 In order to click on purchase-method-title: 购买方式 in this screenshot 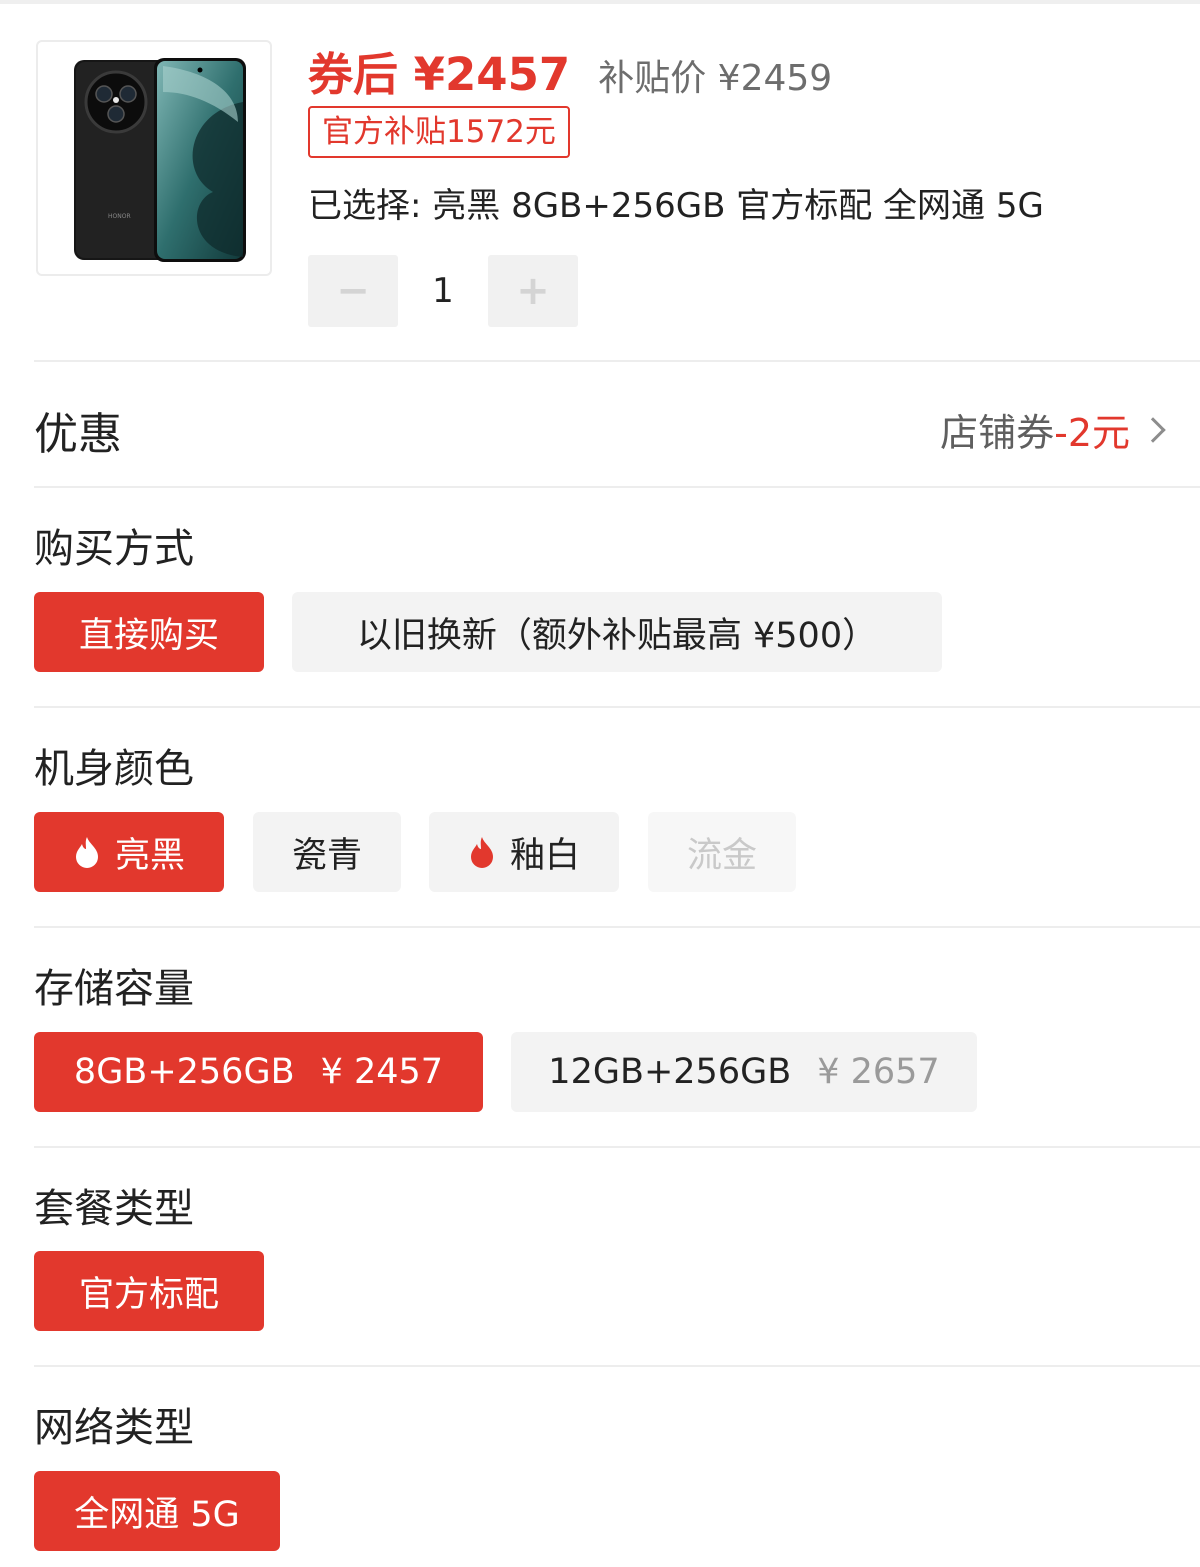, I will do `click(114, 549)`.